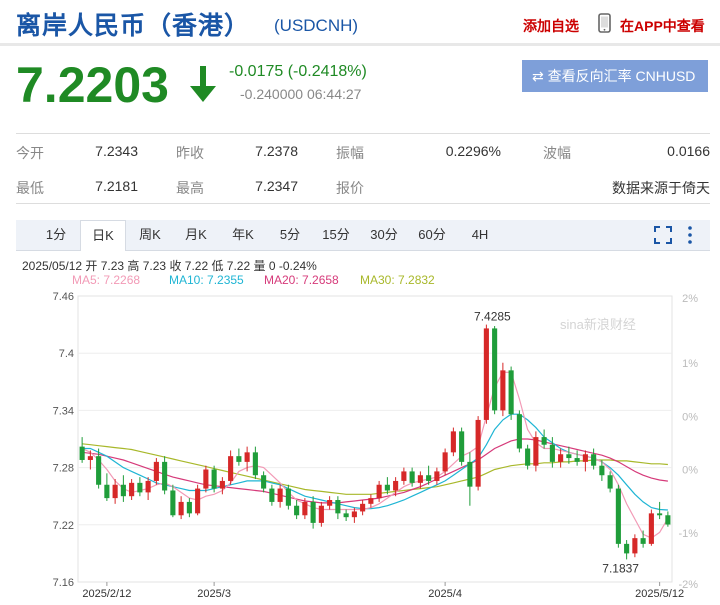 This screenshot has width=720, height=605. I want to click on stat-label: 最低, so click(30, 188).